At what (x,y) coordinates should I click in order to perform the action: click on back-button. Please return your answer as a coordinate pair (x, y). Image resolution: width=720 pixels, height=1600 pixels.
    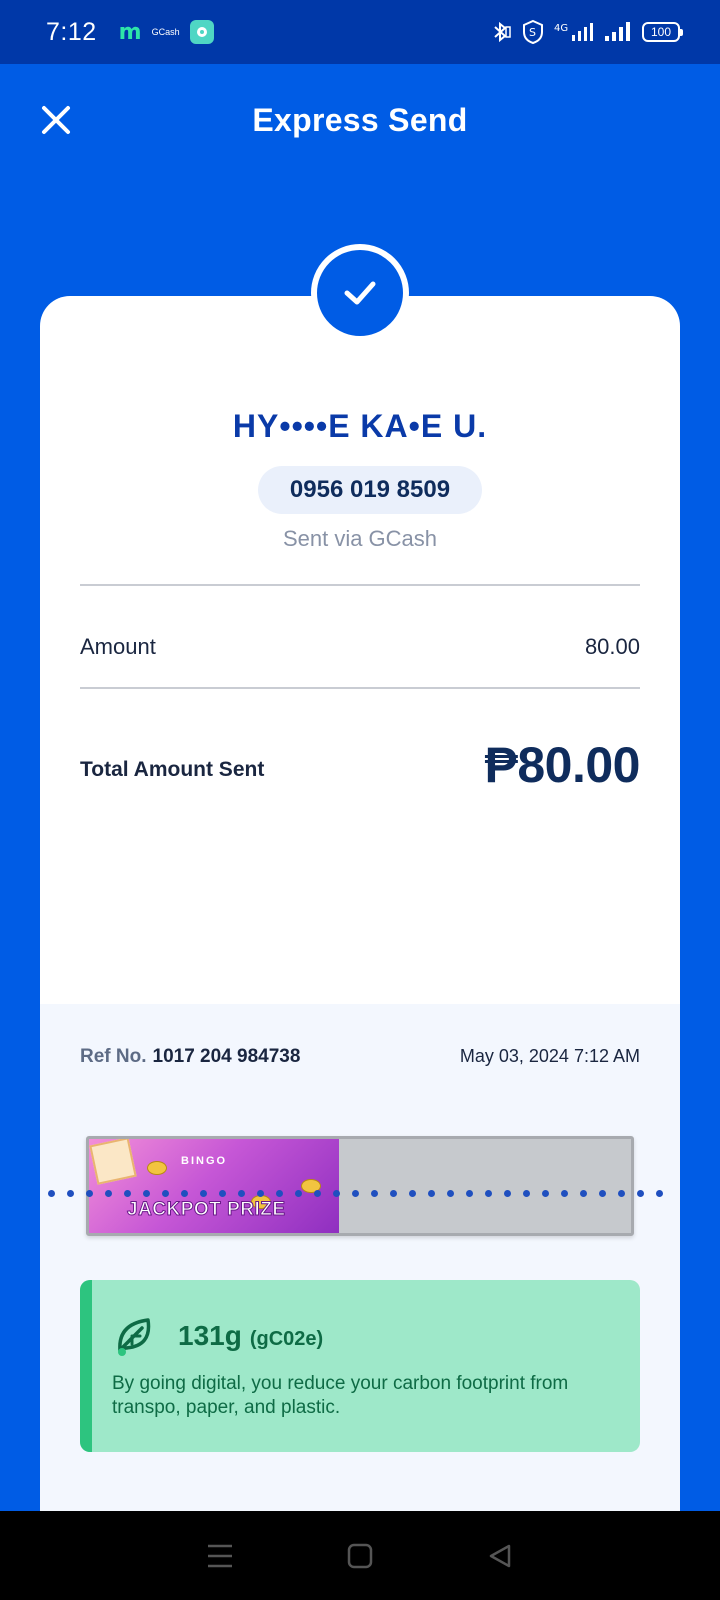
    Looking at the image, I should click on (500, 1556).